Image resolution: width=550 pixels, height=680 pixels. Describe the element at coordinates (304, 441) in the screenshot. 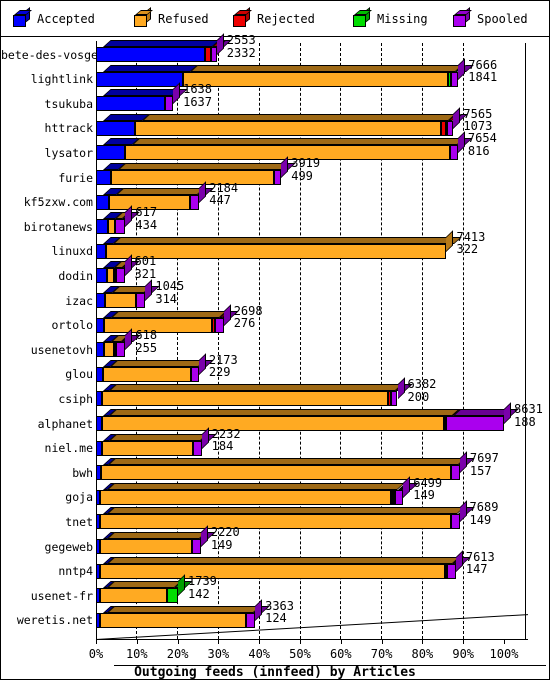

I see `bar-niel.me` at that location.